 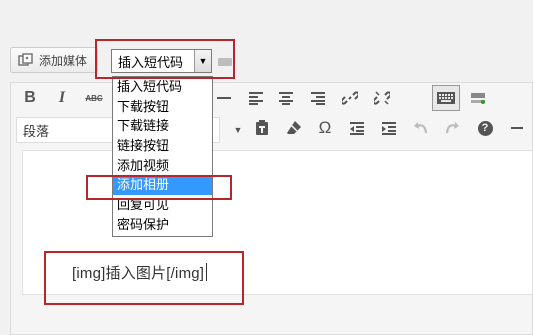 What do you see at coordinates (485, 128) in the screenshot?
I see `help-icon: ?` at bounding box center [485, 128].